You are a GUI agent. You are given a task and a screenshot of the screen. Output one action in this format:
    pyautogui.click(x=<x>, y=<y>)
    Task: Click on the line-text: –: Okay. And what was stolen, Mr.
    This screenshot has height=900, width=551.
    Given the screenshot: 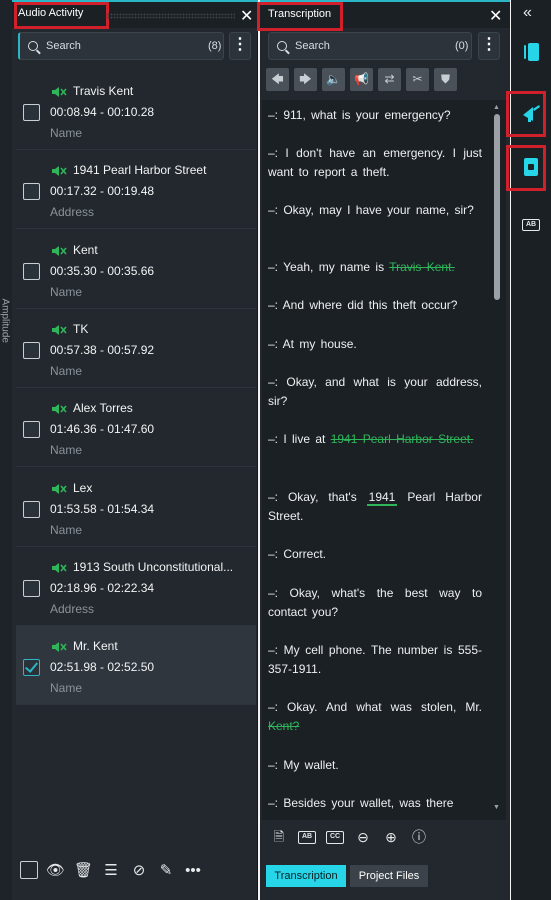 What is the action you would take?
    pyautogui.click(x=375, y=707)
    